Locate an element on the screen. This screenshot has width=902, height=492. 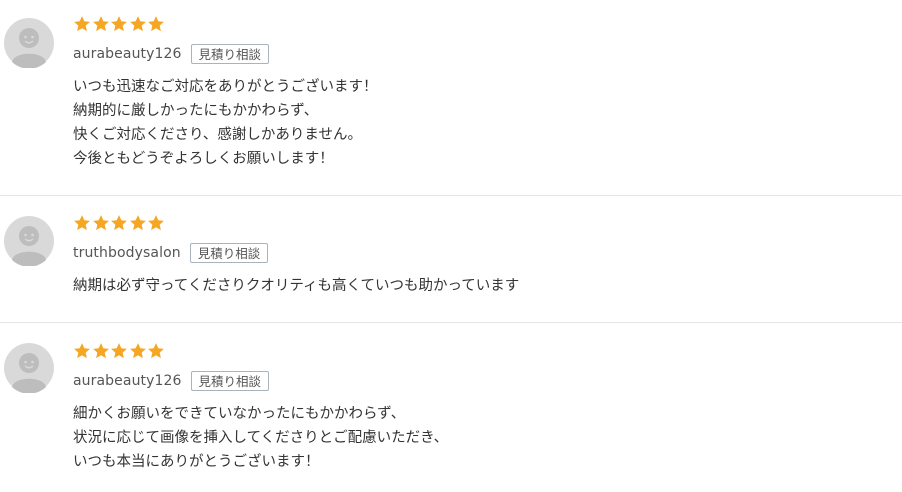
comment-line: 快くご対応くださり、感謝しかありません。 is located at coordinates (217, 135).